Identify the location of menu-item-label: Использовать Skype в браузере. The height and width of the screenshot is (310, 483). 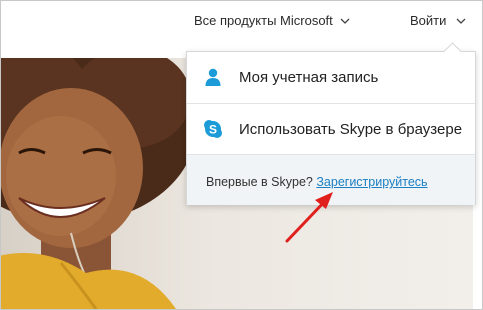
(351, 129).